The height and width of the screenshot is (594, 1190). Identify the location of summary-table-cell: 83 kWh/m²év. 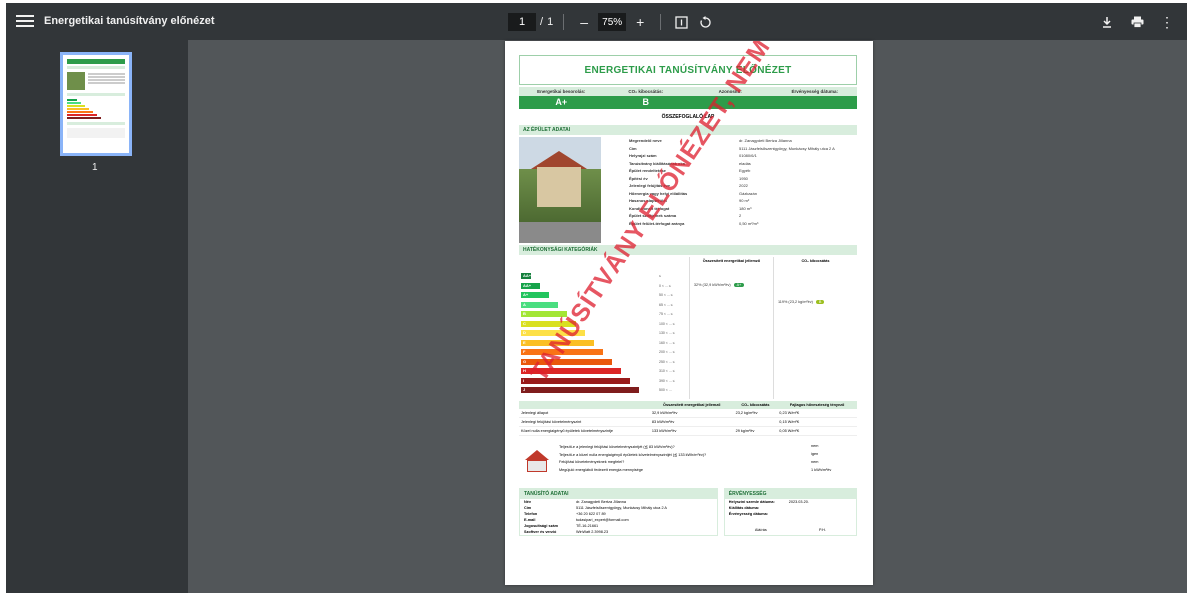
(691, 422).